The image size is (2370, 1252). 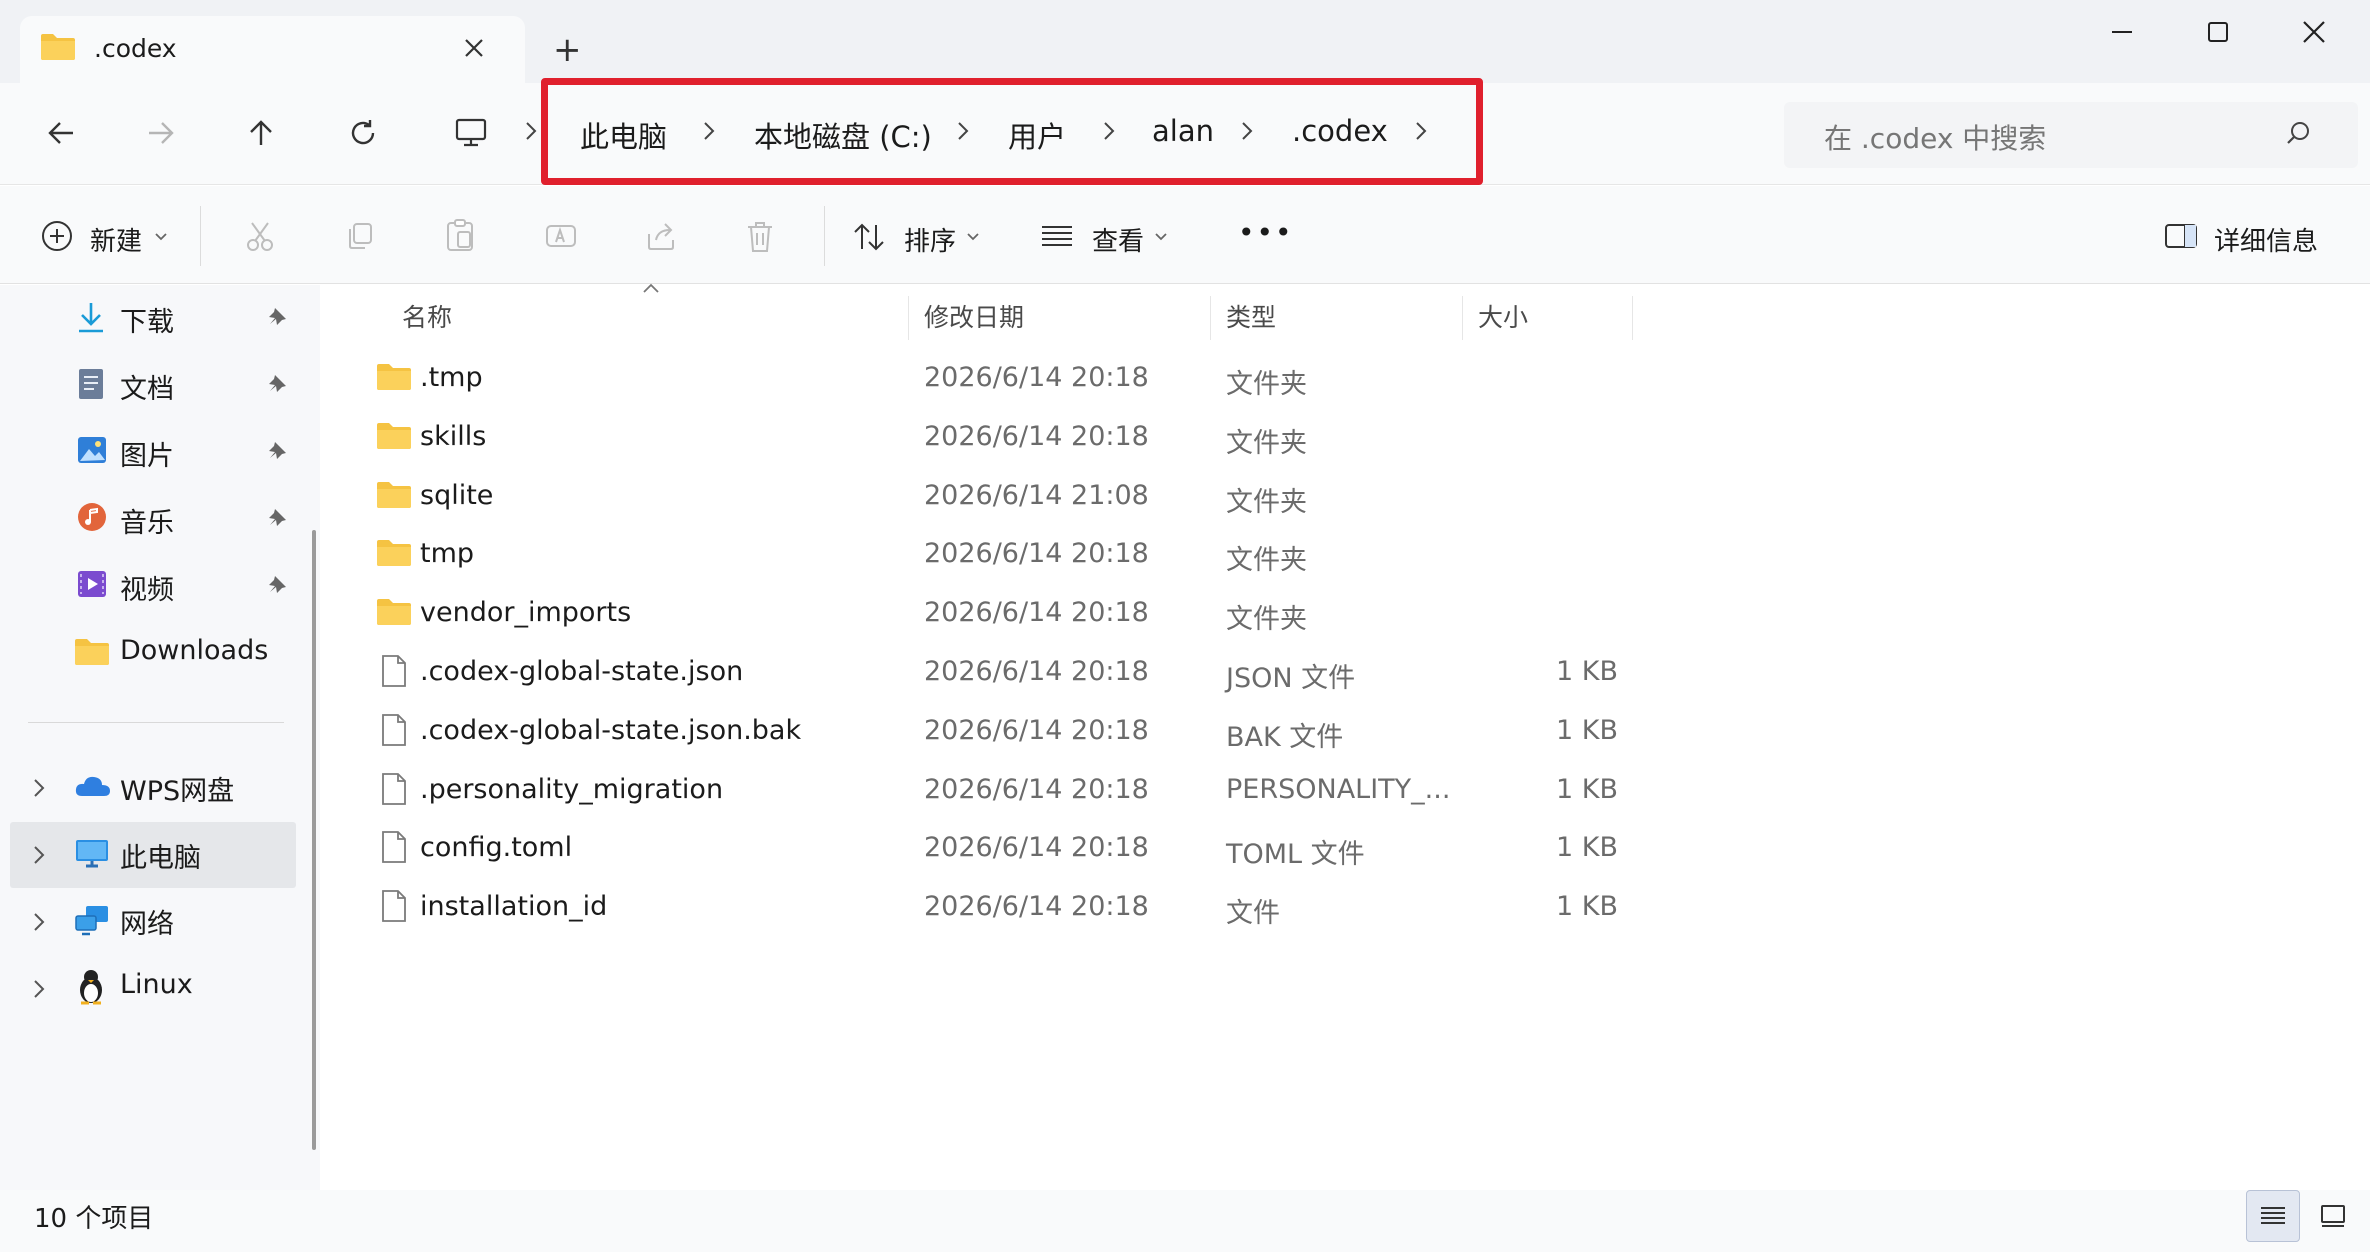 What do you see at coordinates (1251, 316) in the screenshot?
I see `column-header-type: 类型` at bounding box center [1251, 316].